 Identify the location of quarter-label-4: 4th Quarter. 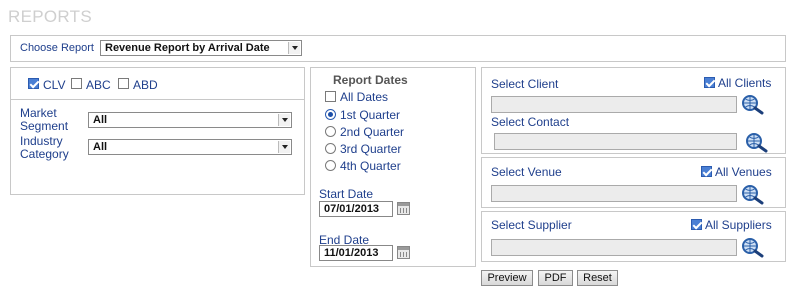
(370, 166).